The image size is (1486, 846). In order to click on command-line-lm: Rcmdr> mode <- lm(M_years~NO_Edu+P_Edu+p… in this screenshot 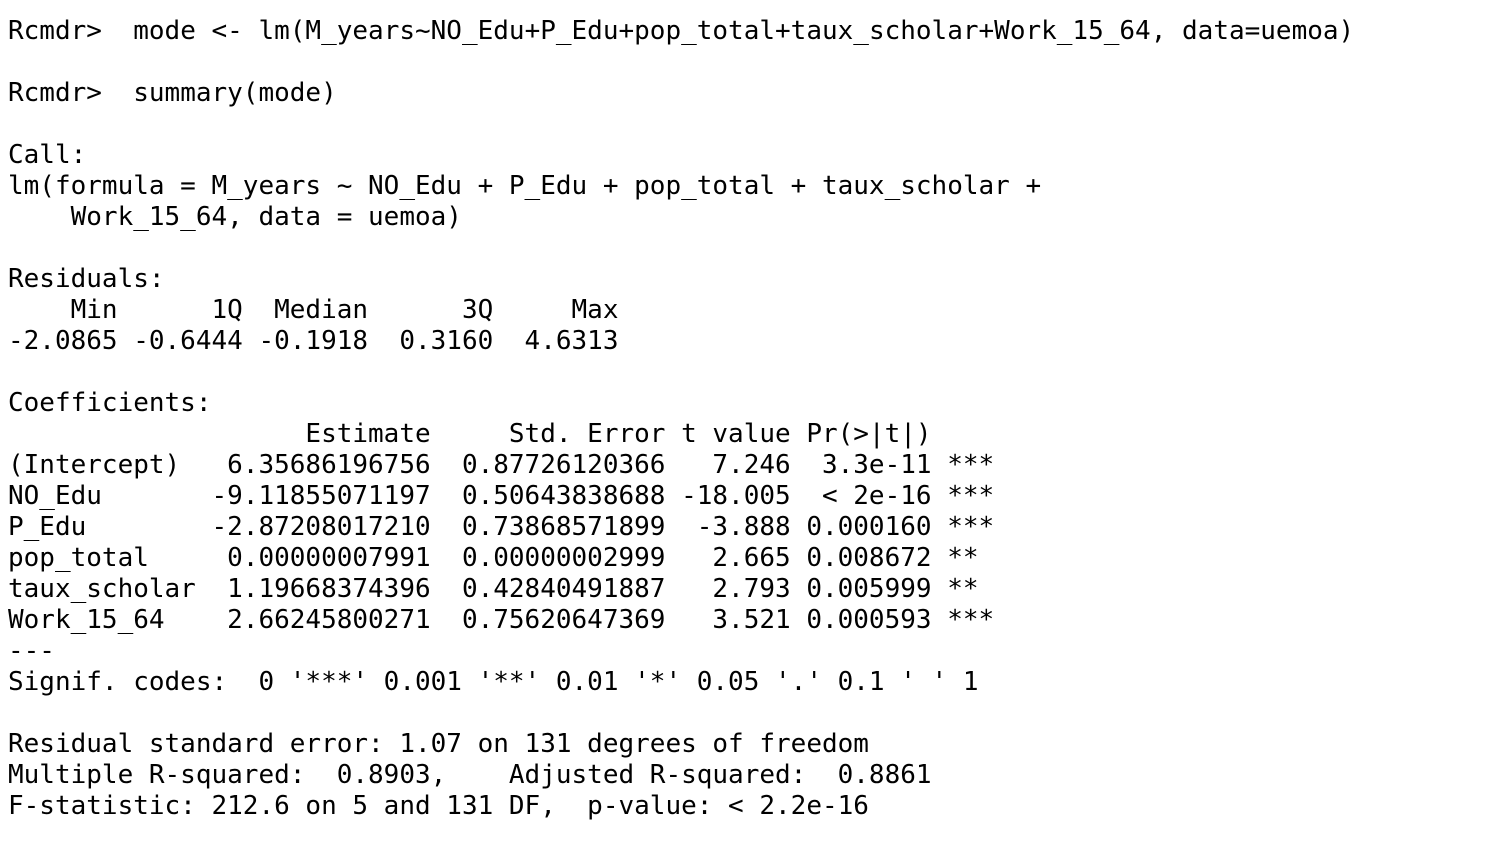, I will do `click(681, 31)`.